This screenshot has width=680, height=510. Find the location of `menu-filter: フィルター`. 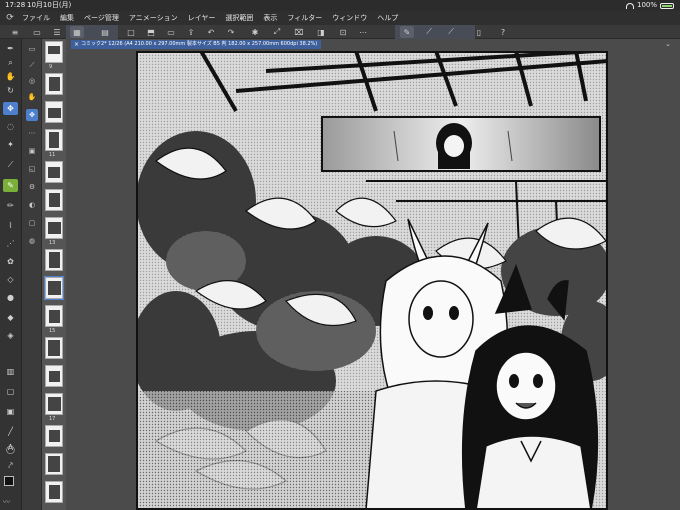

menu-filter: フィルター is located at coordinates (304, 18).